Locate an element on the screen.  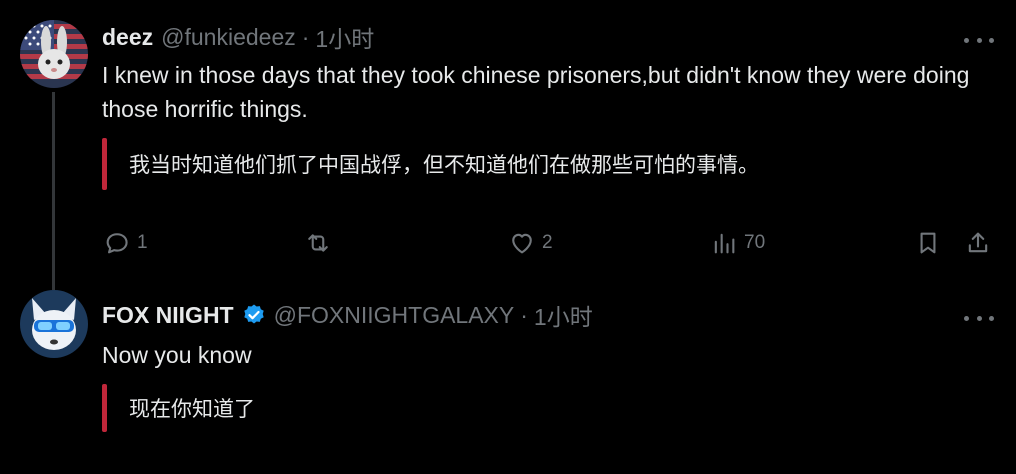
views-count: 70 is located at coordinates (755, 242).